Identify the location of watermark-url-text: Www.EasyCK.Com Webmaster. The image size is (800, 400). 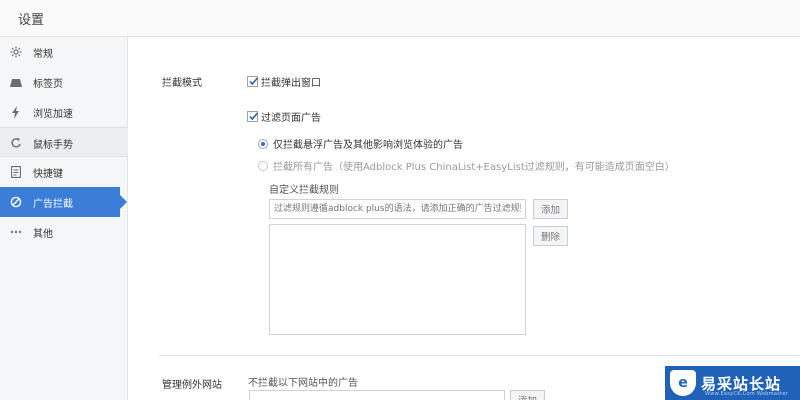
(747, 394).